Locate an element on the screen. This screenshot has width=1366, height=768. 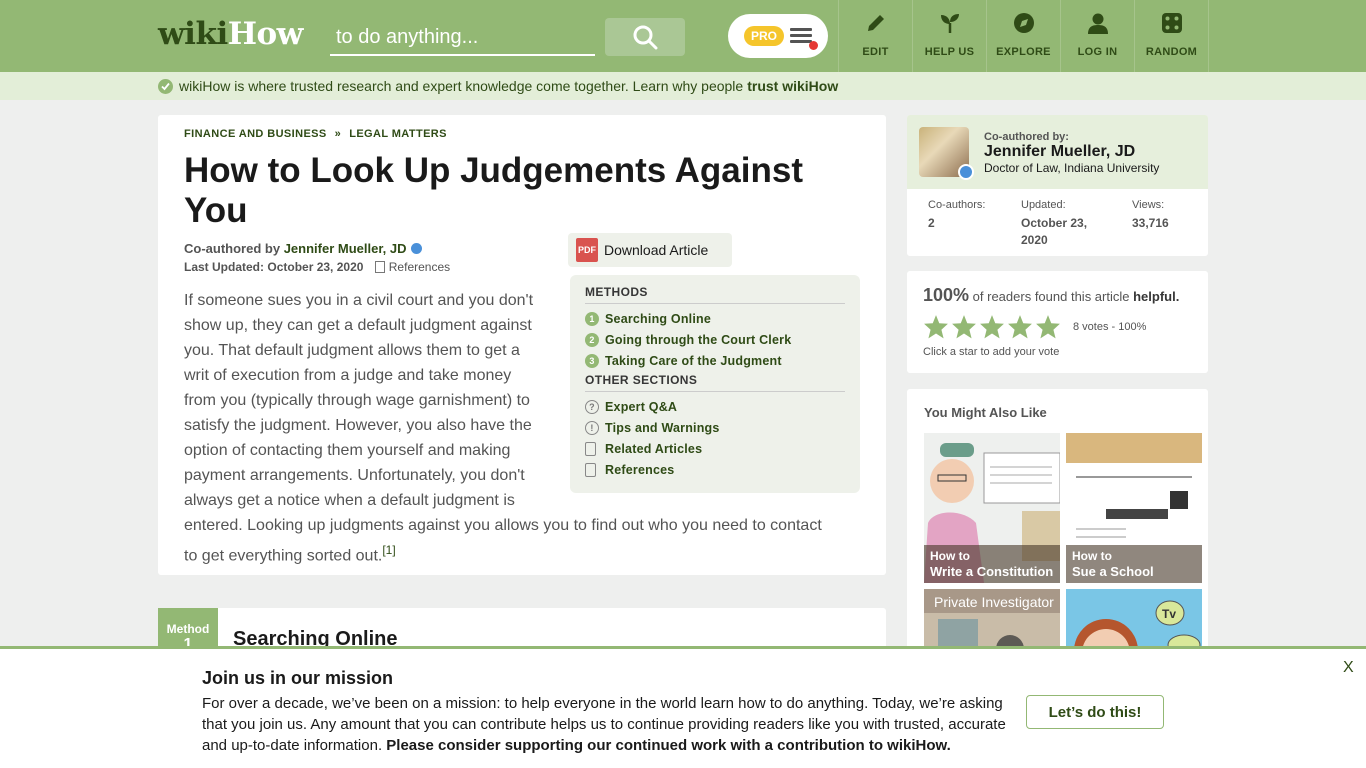
sidebar-author-name: Jennifer Mueller, JD is located at coordinates (1059, 152).